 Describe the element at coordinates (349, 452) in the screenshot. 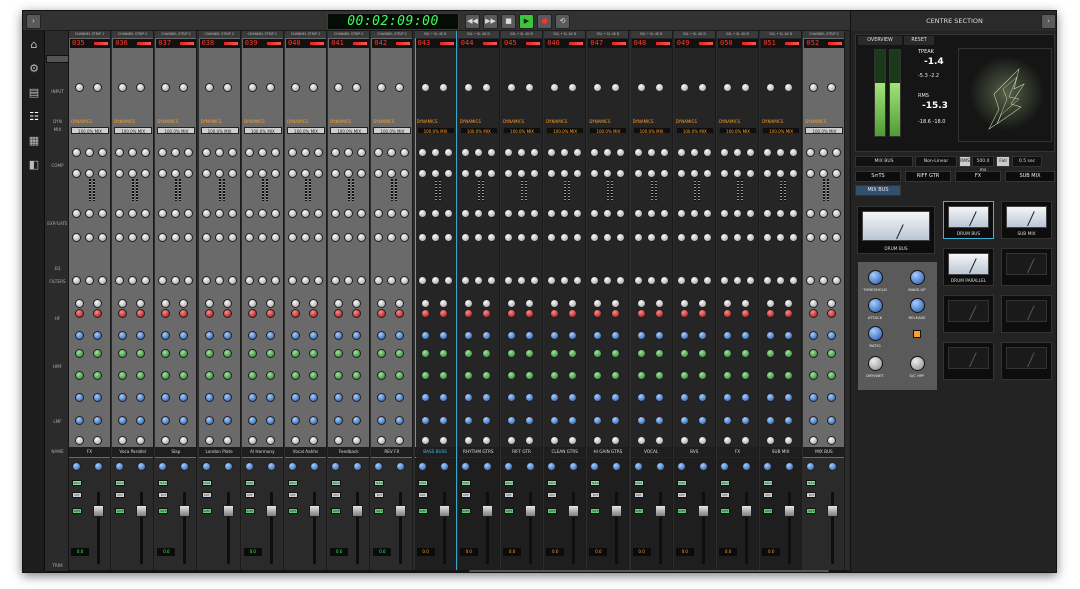

I see `strip-name: Feedback` at that location.